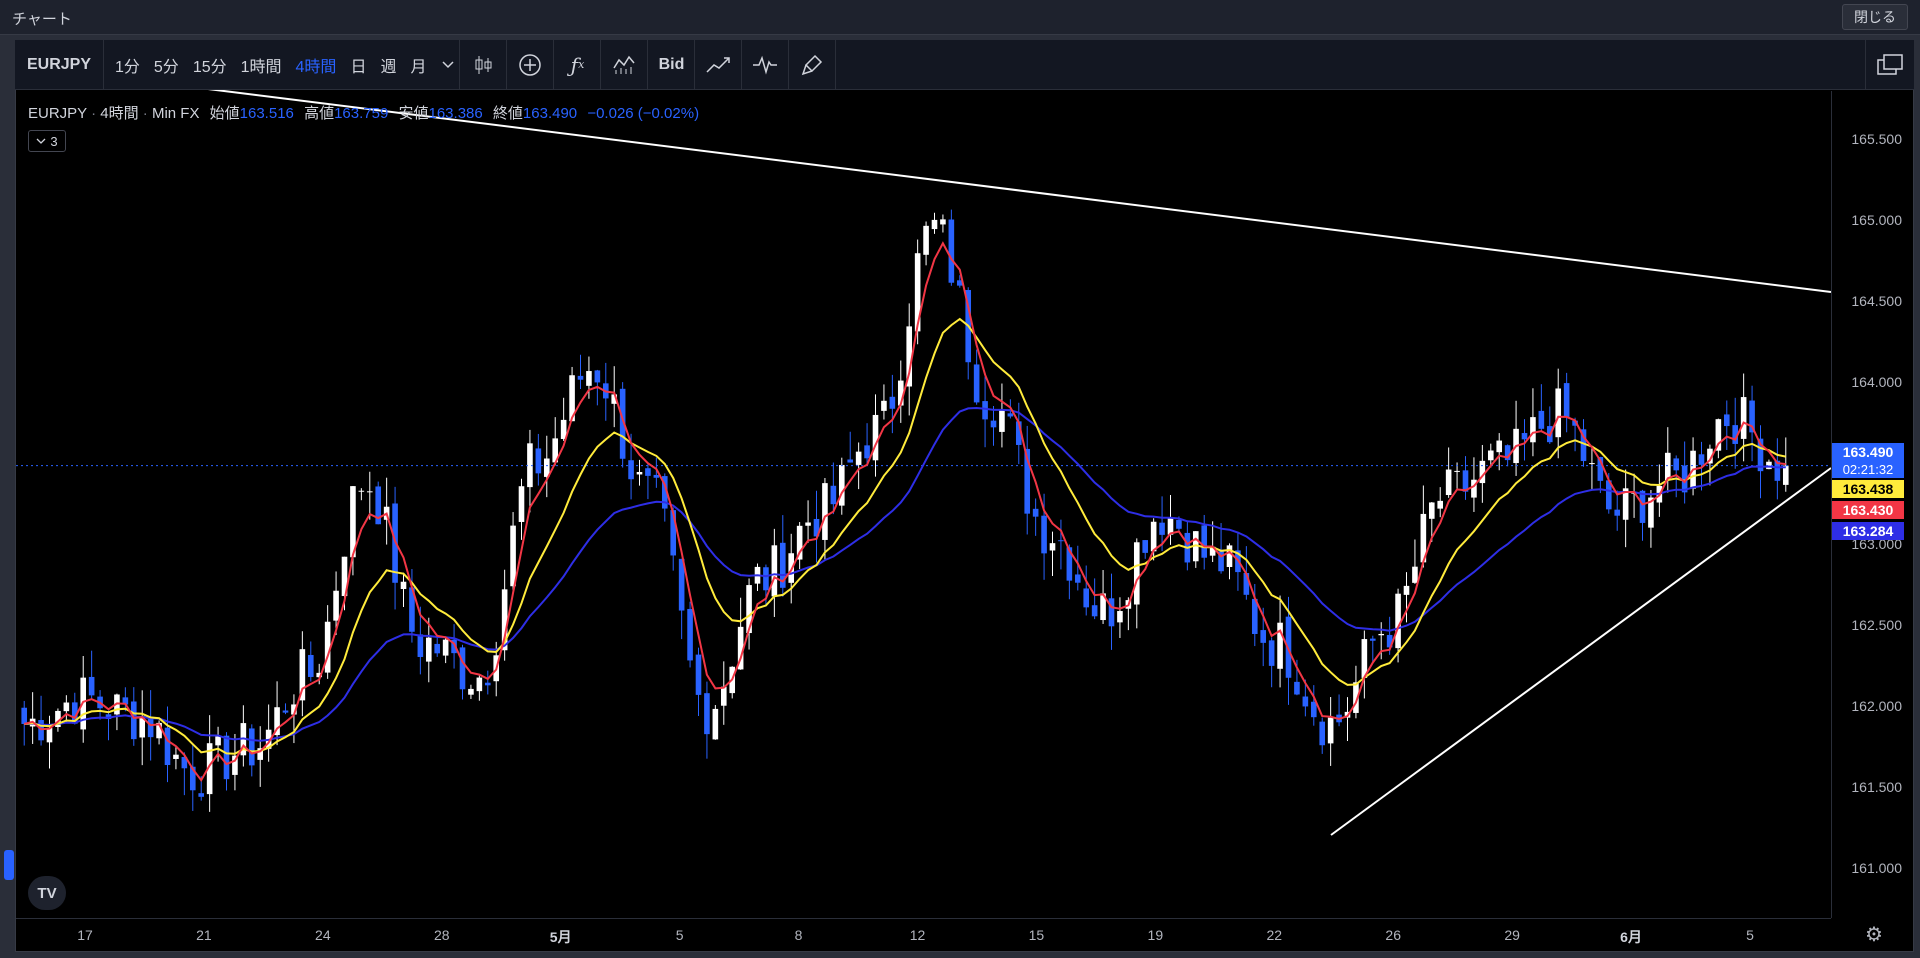 This screenshot has width=1920, height=958. I want to click on drawing-panel-handle, so click(9, 865).